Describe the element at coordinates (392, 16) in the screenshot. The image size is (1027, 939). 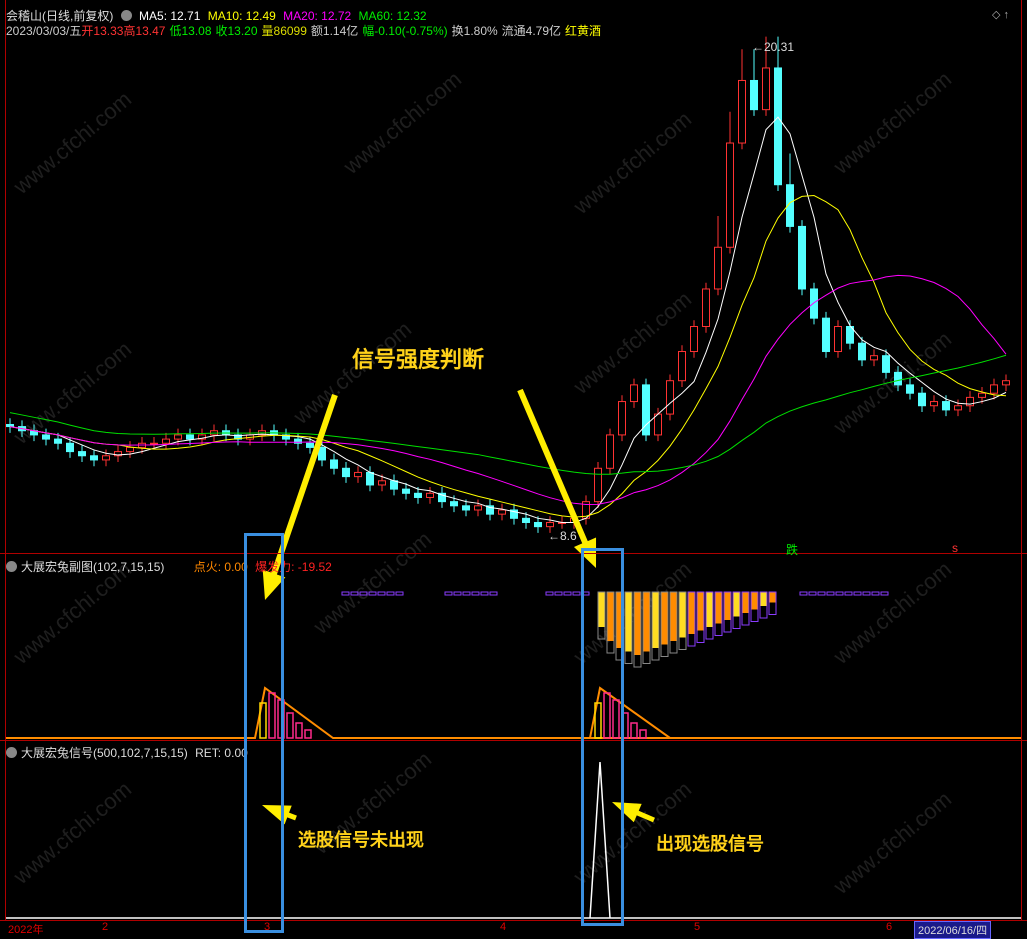
I see `ma60-value: MA60: 12.32` at that location.